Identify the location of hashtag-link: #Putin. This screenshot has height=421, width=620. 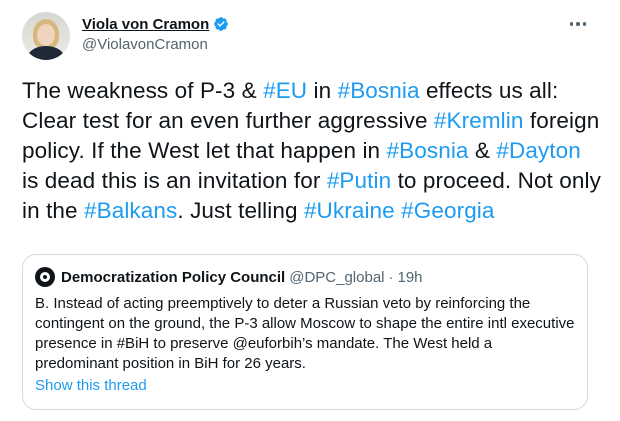
(359, 180).